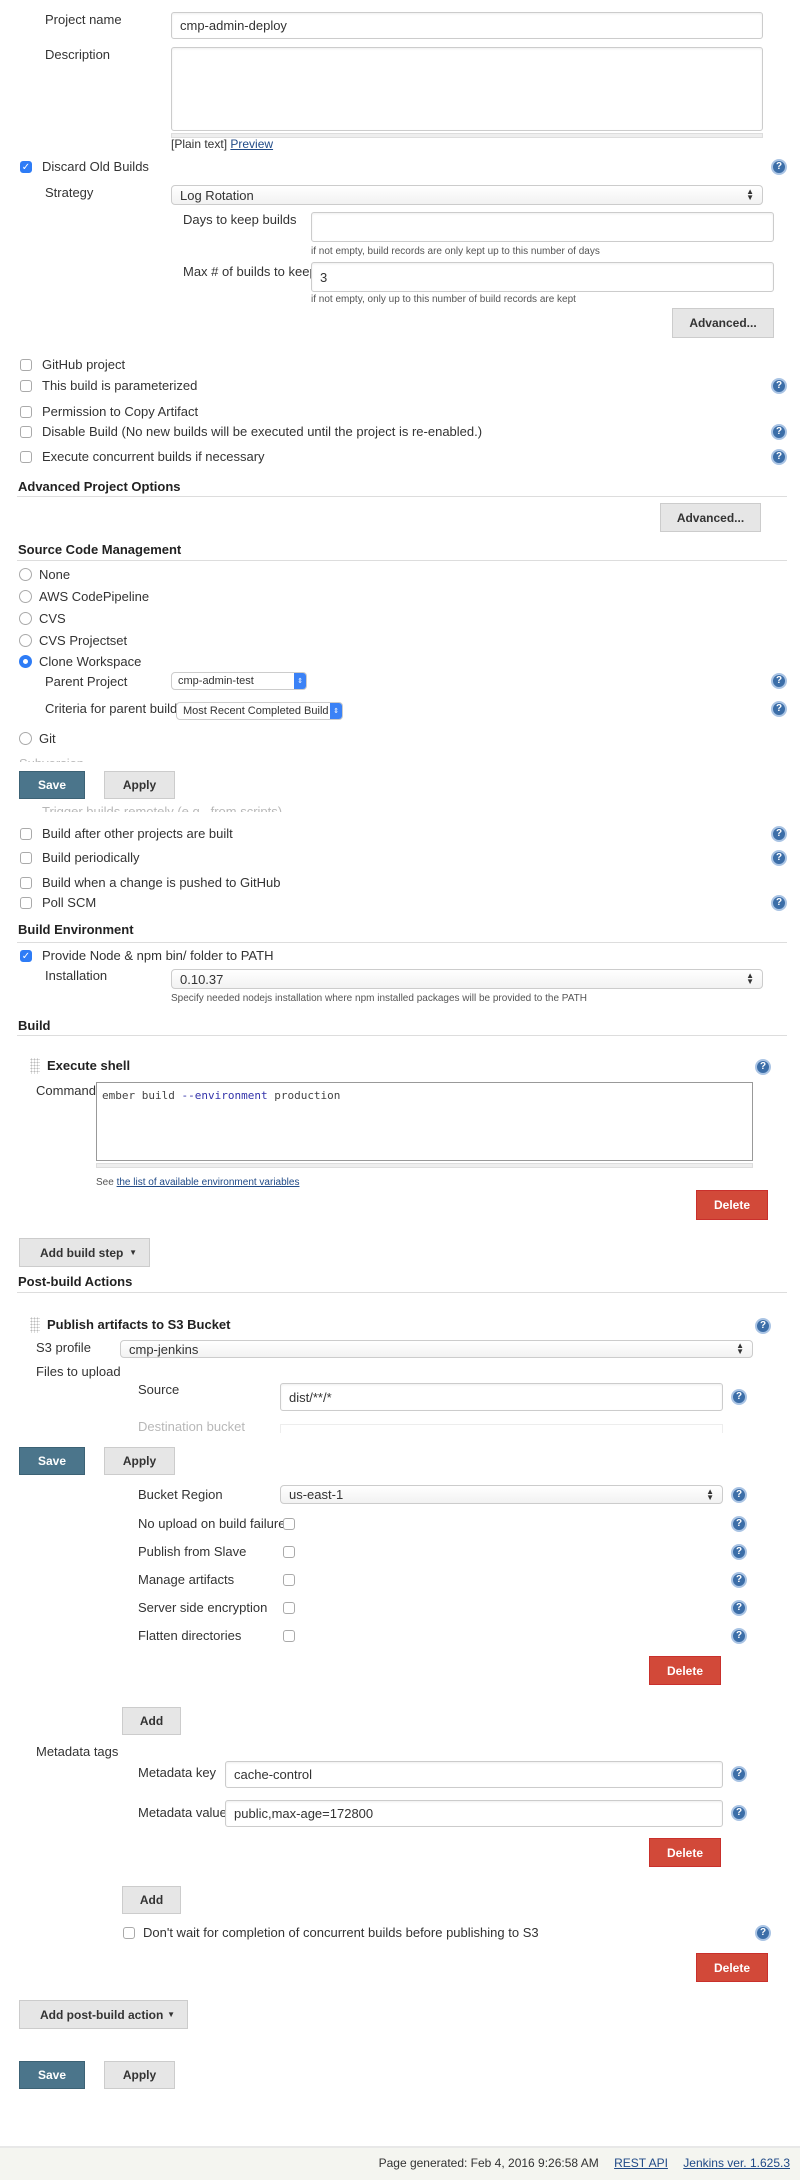  I want to click on dont-wait-checkbox, so click(129, 1933).